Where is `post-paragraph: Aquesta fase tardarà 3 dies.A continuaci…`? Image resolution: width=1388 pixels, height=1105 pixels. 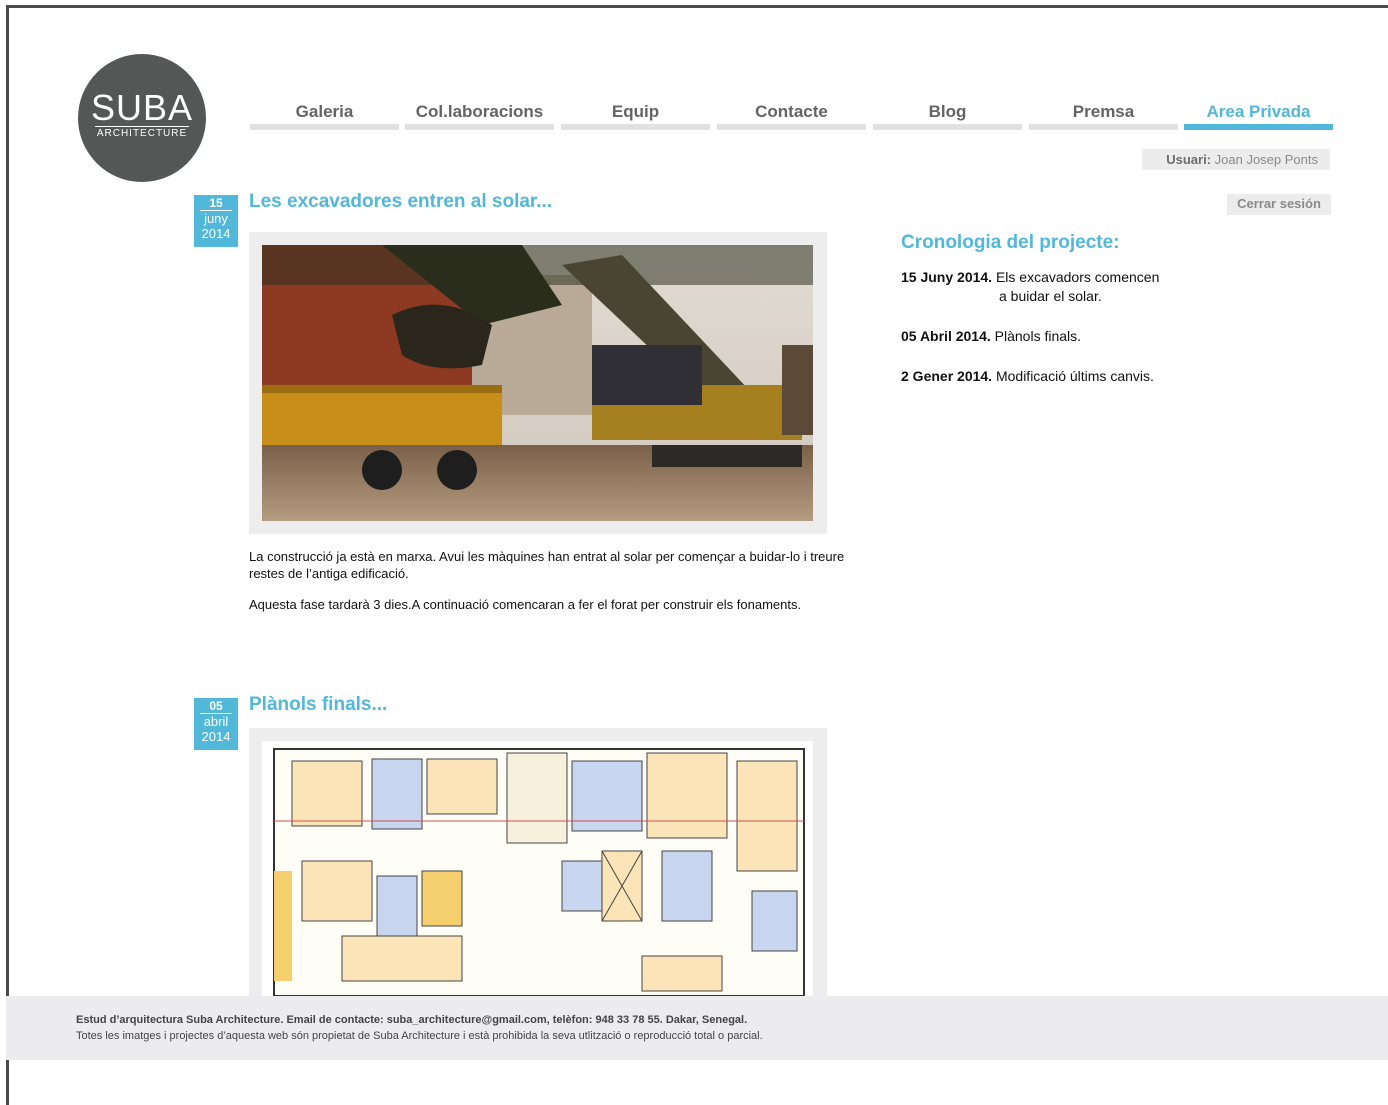
post-paragraph: Aquesta fase tardarà 3 dies.A continuaci… is located at coordinates (525, 604).